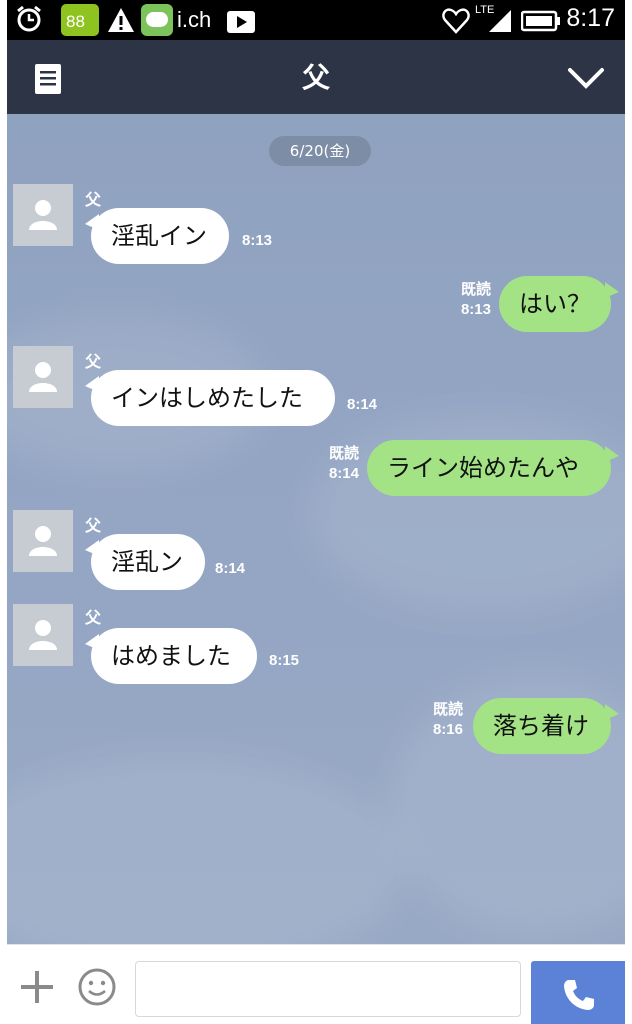  What do you see at coordinates (157, 20) in the screenshot?
I see `line-app-icon` at bounding box center [157, 20].